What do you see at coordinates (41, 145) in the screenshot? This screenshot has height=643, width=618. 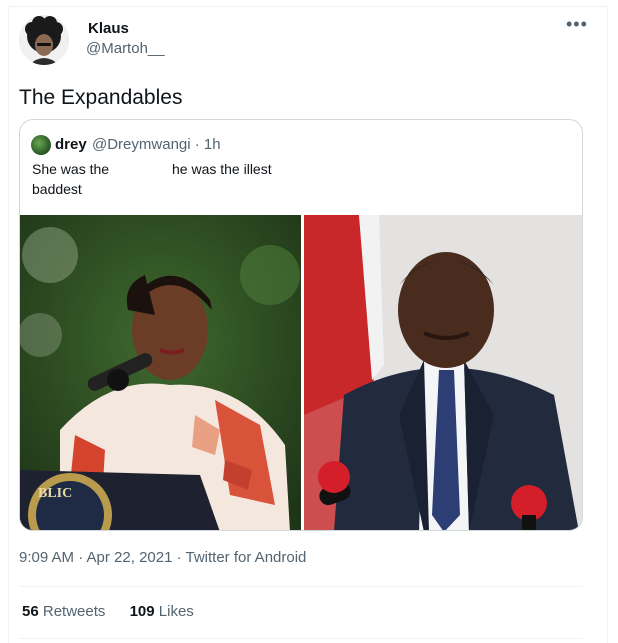 I see `quoted-author-avatar` at bounding box center [41, 145].